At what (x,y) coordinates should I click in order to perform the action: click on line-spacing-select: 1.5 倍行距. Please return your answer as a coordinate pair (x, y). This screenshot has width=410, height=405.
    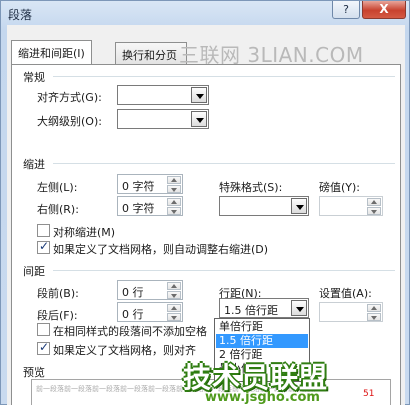
    Looking at the image, I should click on (264, 308).